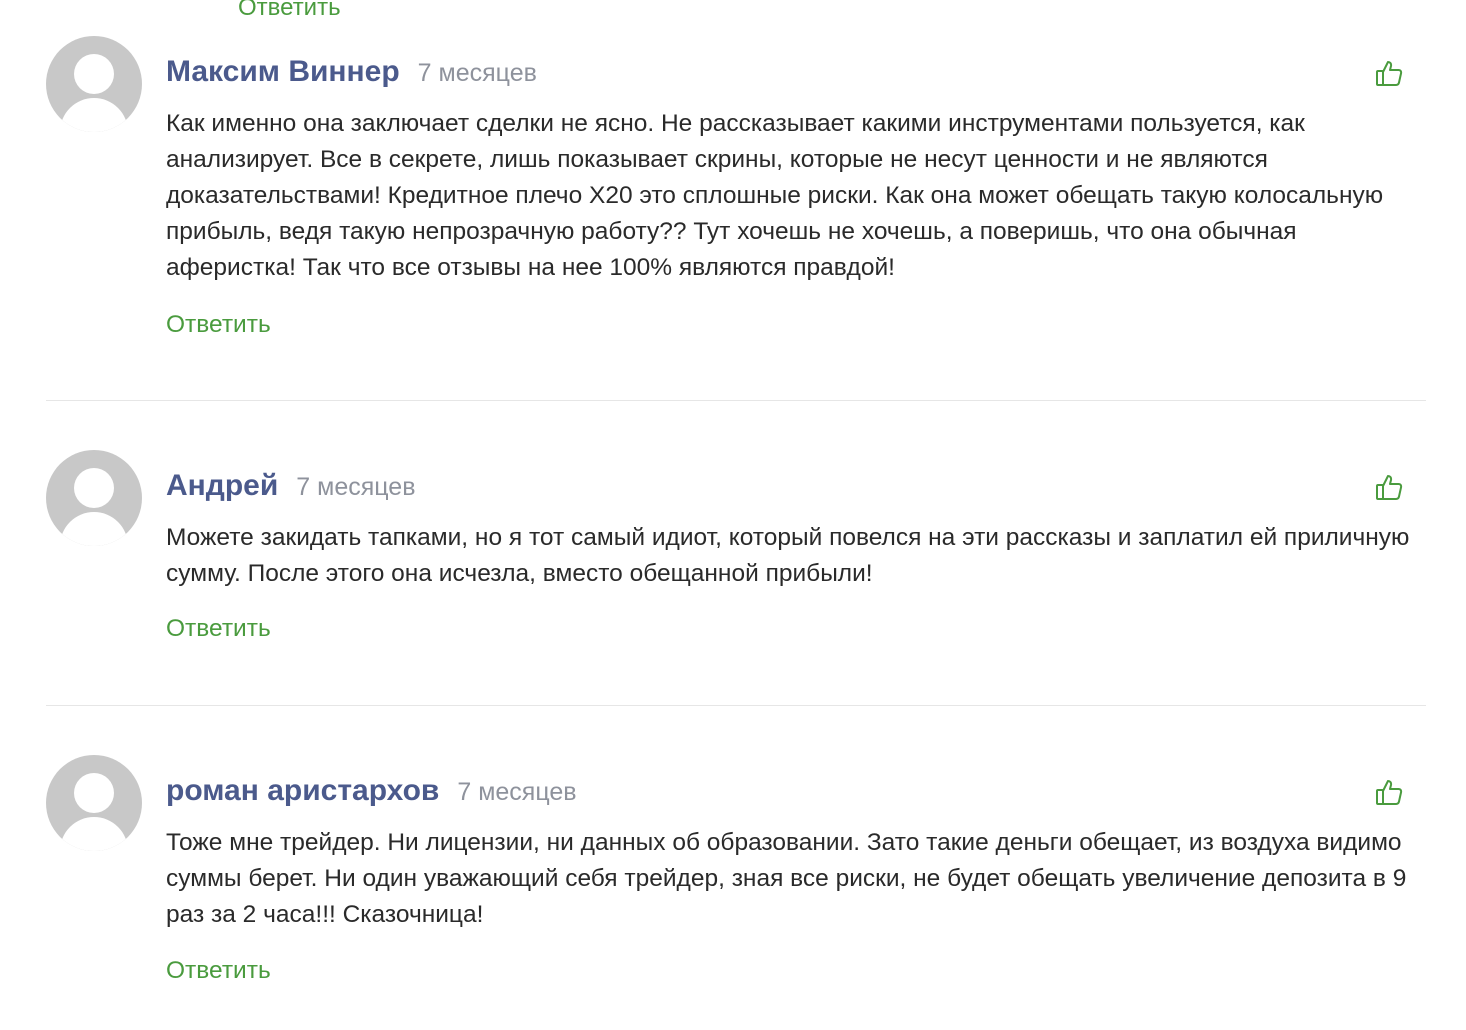  Describe the element at coordinates (290, 486) in the screenshot. I see `comment-header: Андрей 7 месяцев` at that location.